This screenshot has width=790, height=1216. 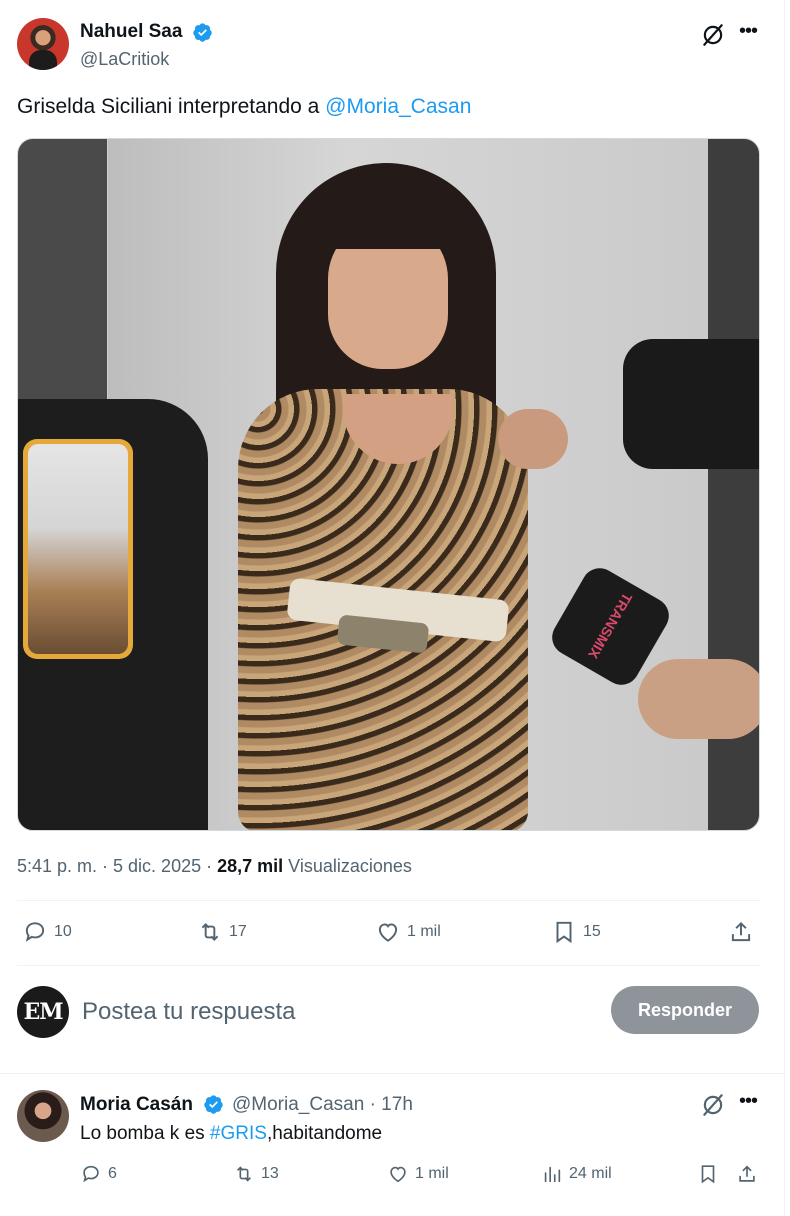 What do you see at coordinates (610, 626) in the screenshot?
I see `microphone-logo-text: TRANSMIX` at bounding box center [610, 626].